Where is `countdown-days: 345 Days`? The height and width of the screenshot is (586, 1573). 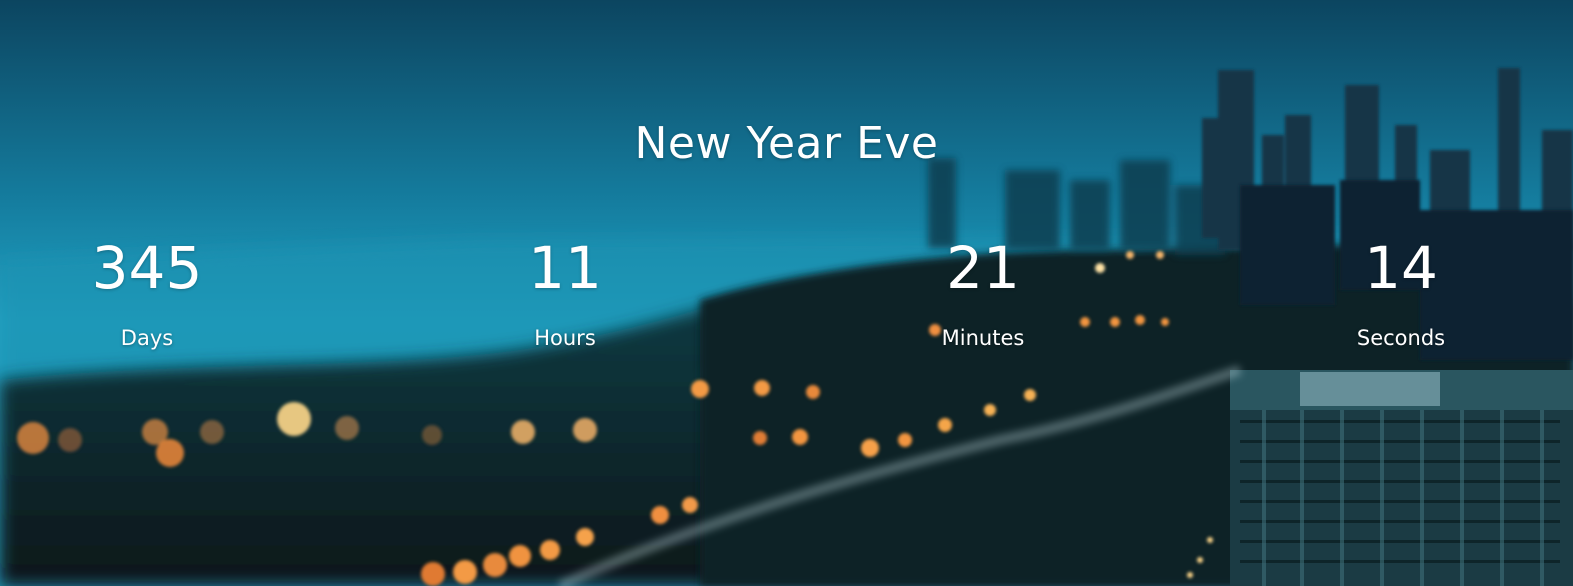 countdown-days: 345 Days is located at coordinates (147, 291).